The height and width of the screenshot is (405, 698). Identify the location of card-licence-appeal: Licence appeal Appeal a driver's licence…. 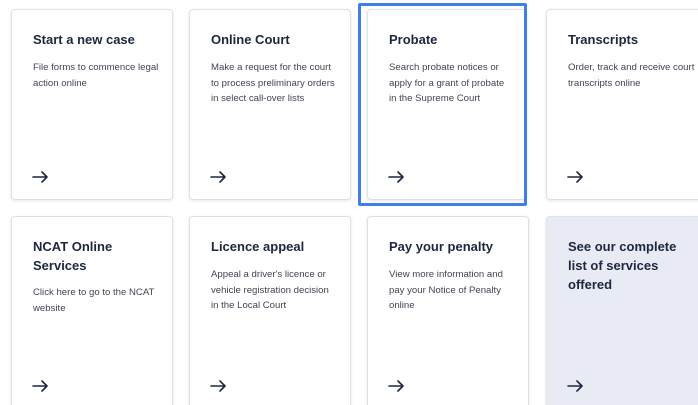
(270, 310).